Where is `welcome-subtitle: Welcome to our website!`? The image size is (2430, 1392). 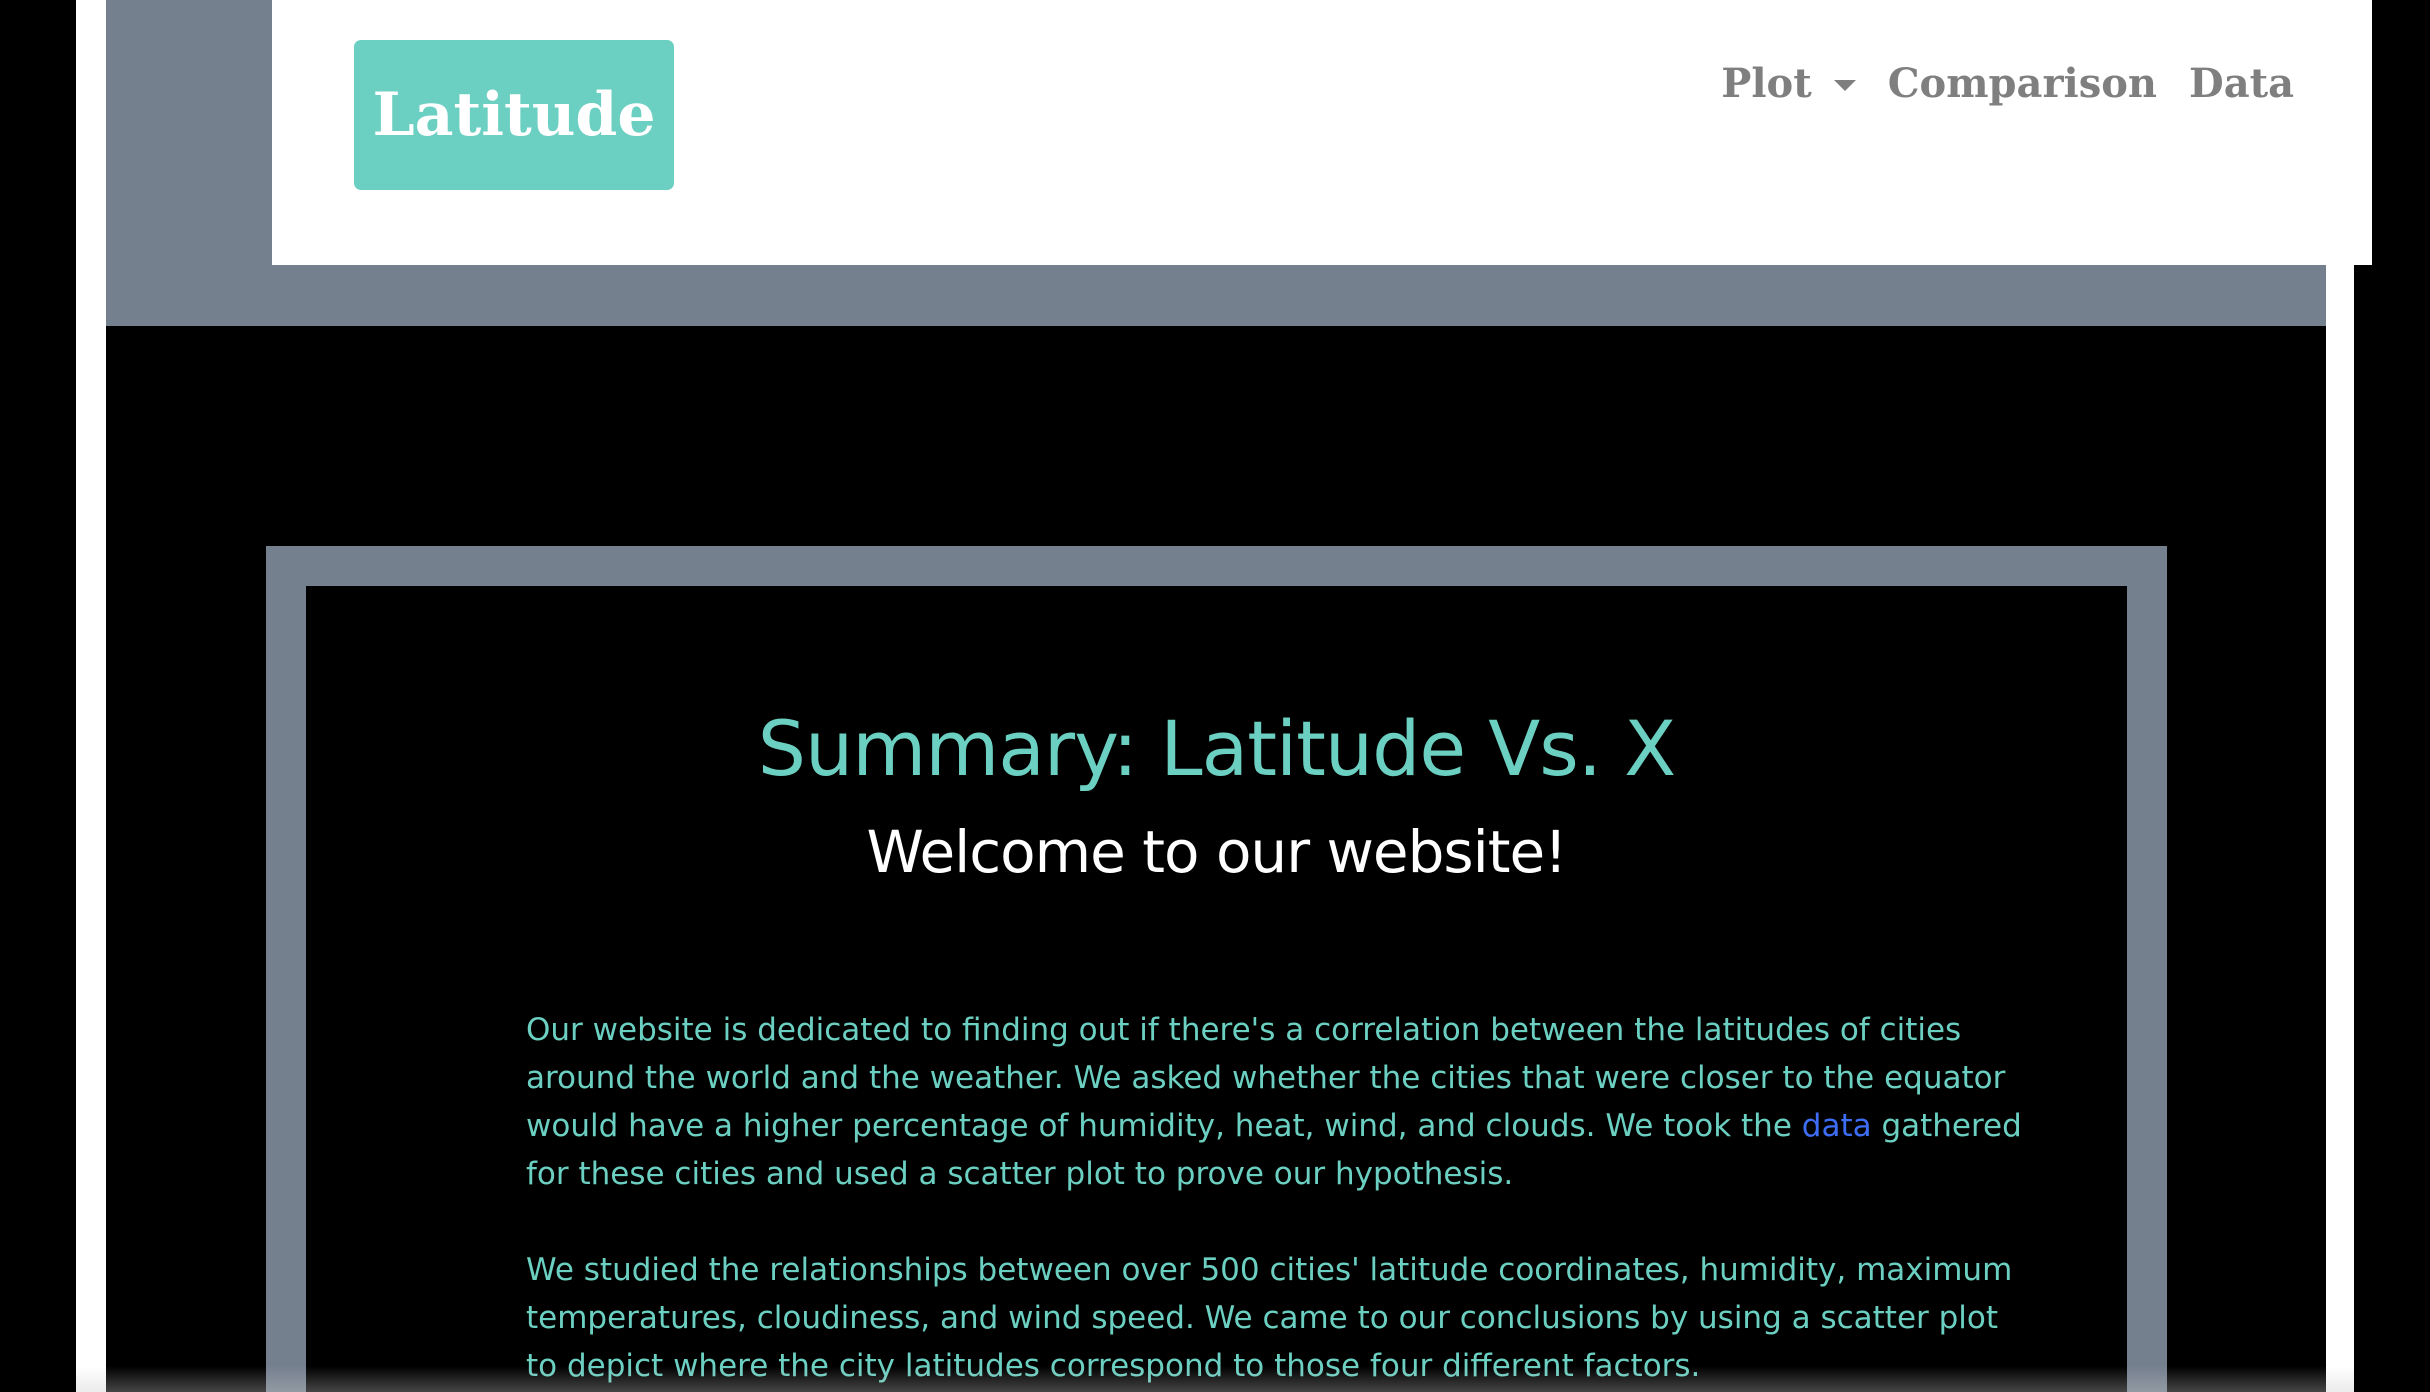 welcome-subtitle: Welcome to our website! is located at coordinates (1217, 852).